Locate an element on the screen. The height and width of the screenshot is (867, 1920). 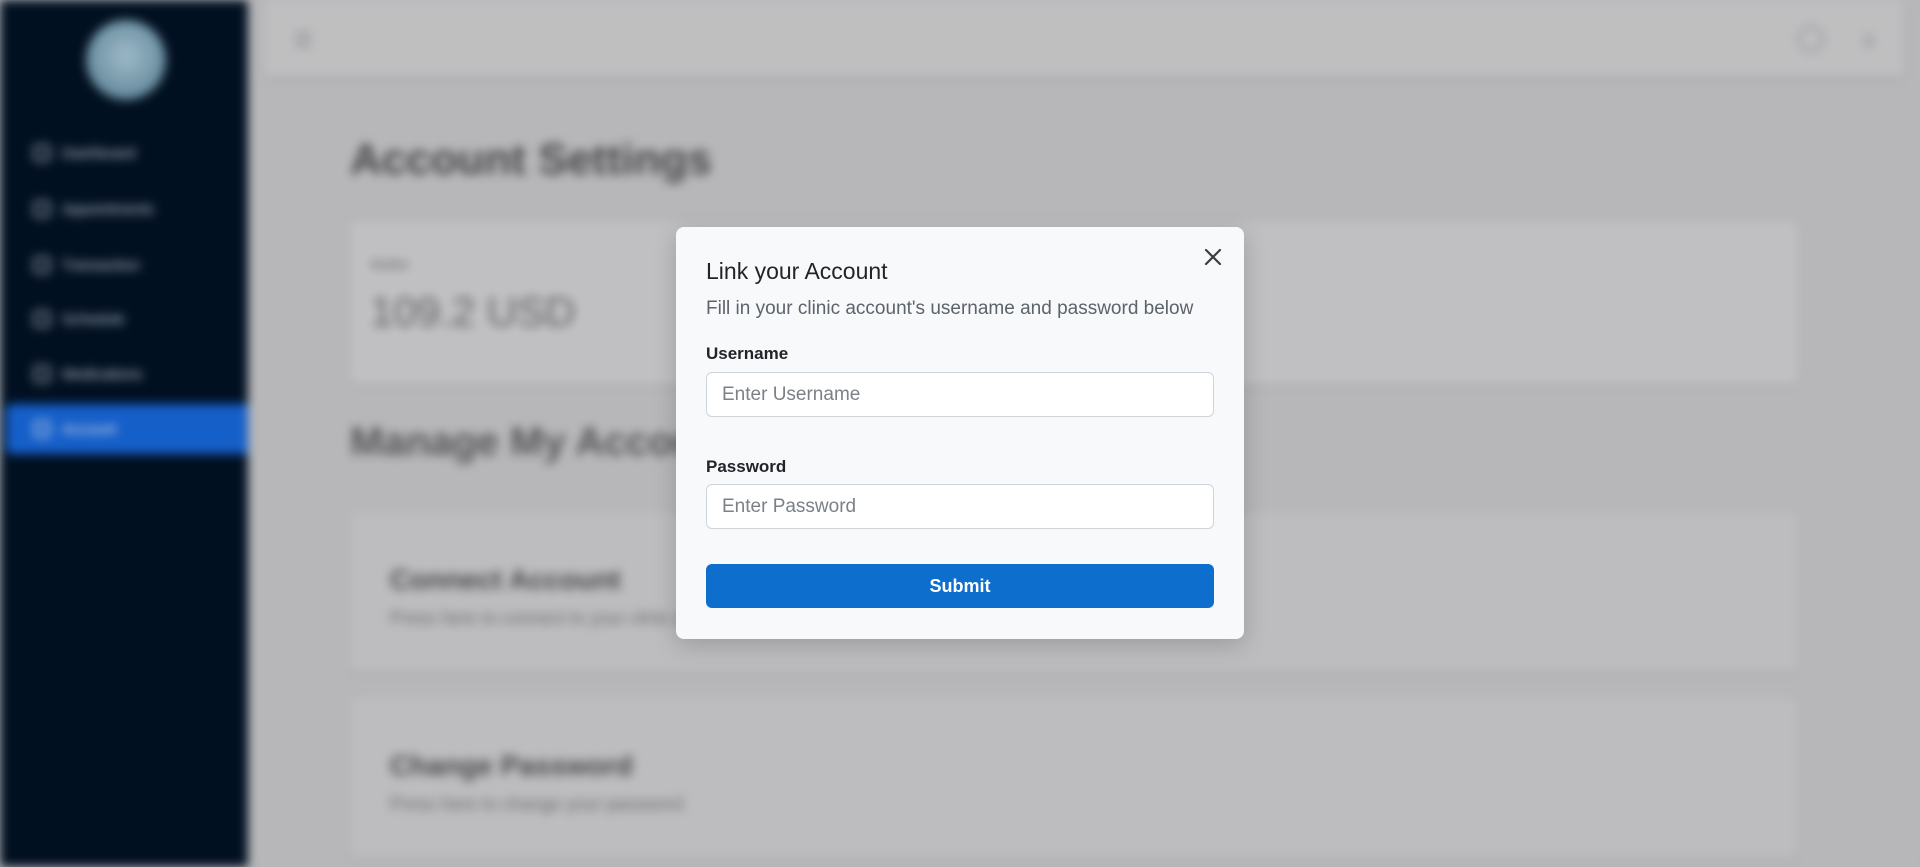
close-button is located at coordinates (1213, 257).